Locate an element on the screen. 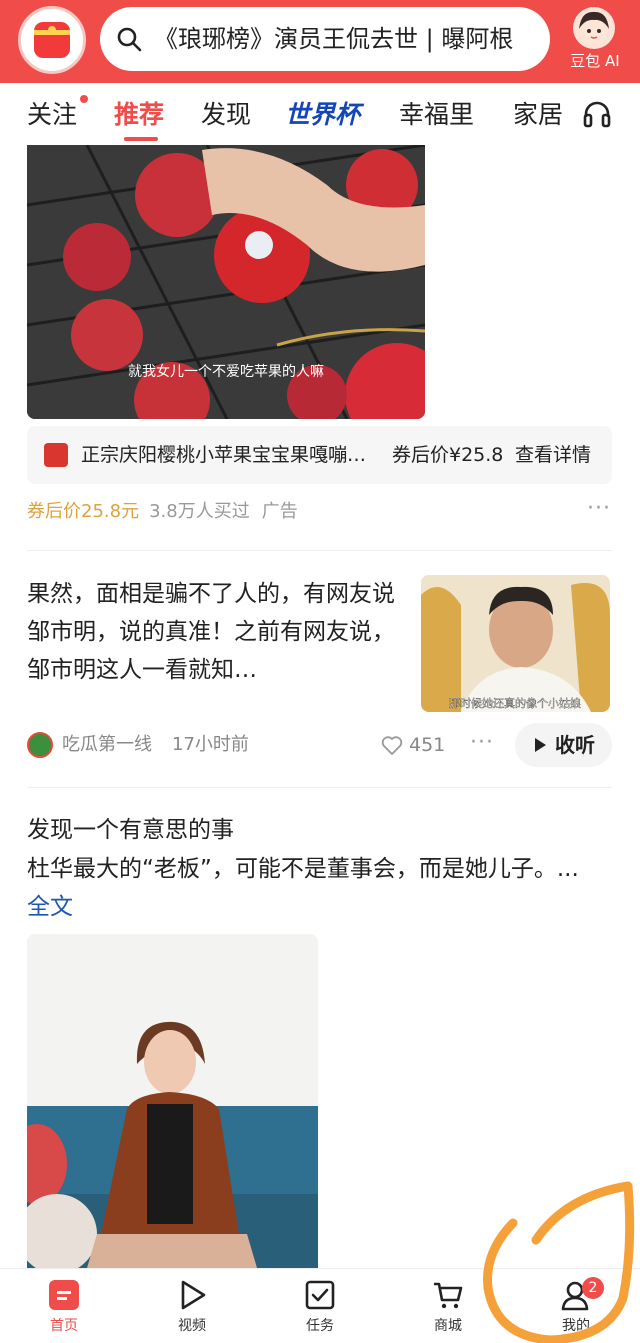  ad-product-bar: 正宗庆阳樱桃小苹果宝宝果嘎嘣… 券后价¥25.8 查看详情 is located at coordinates (319, 455).